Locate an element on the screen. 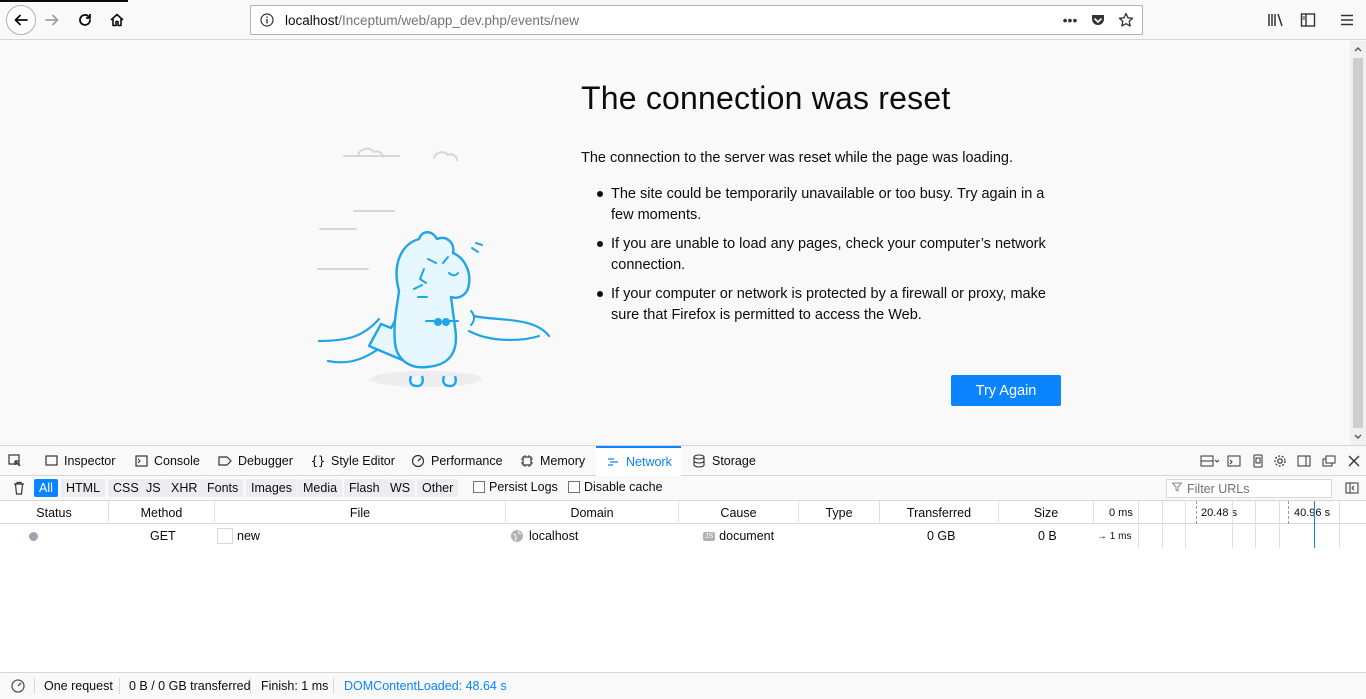  request-timing: → 1 ms is located at coordinates (1114, 536).